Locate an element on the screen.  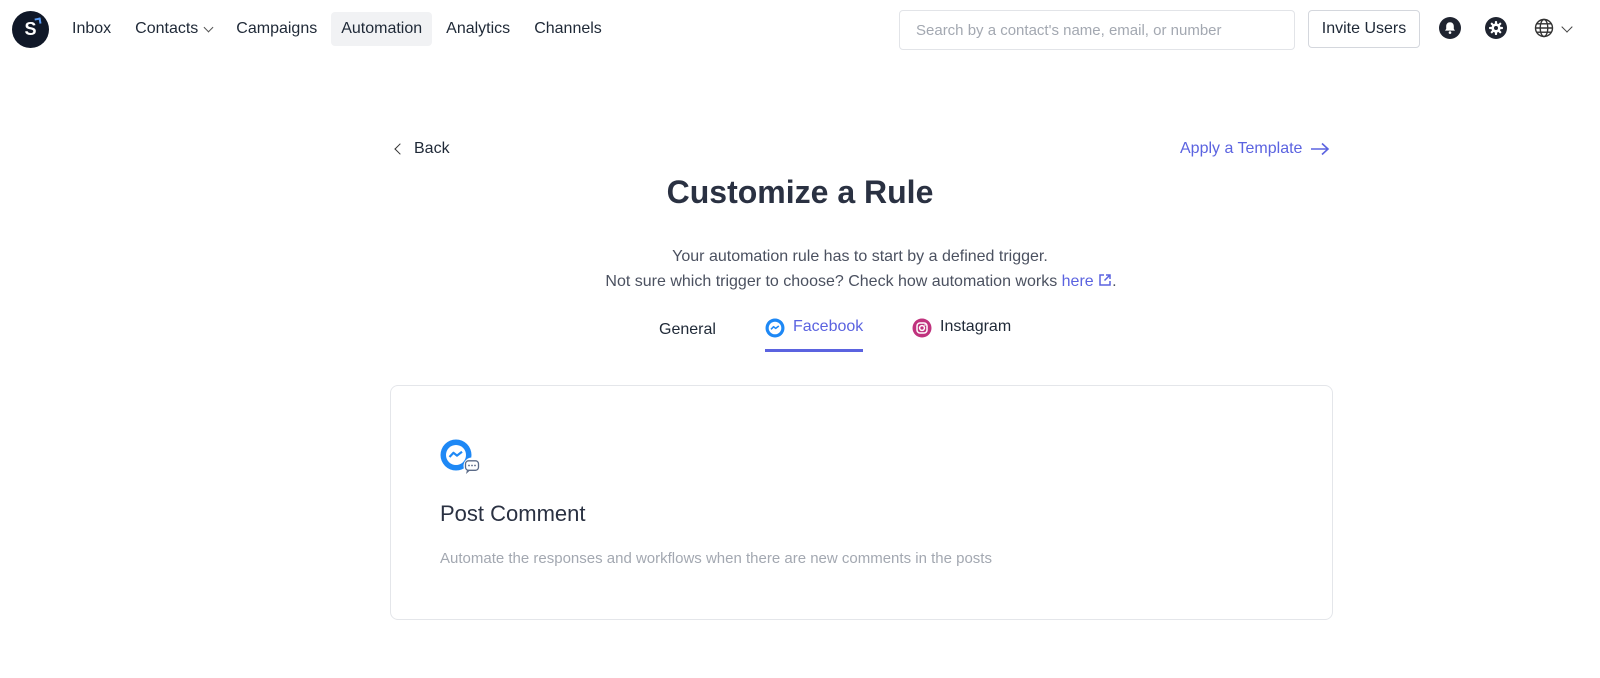
page-title: Customize a Rule is located at coordinates (800, 192).